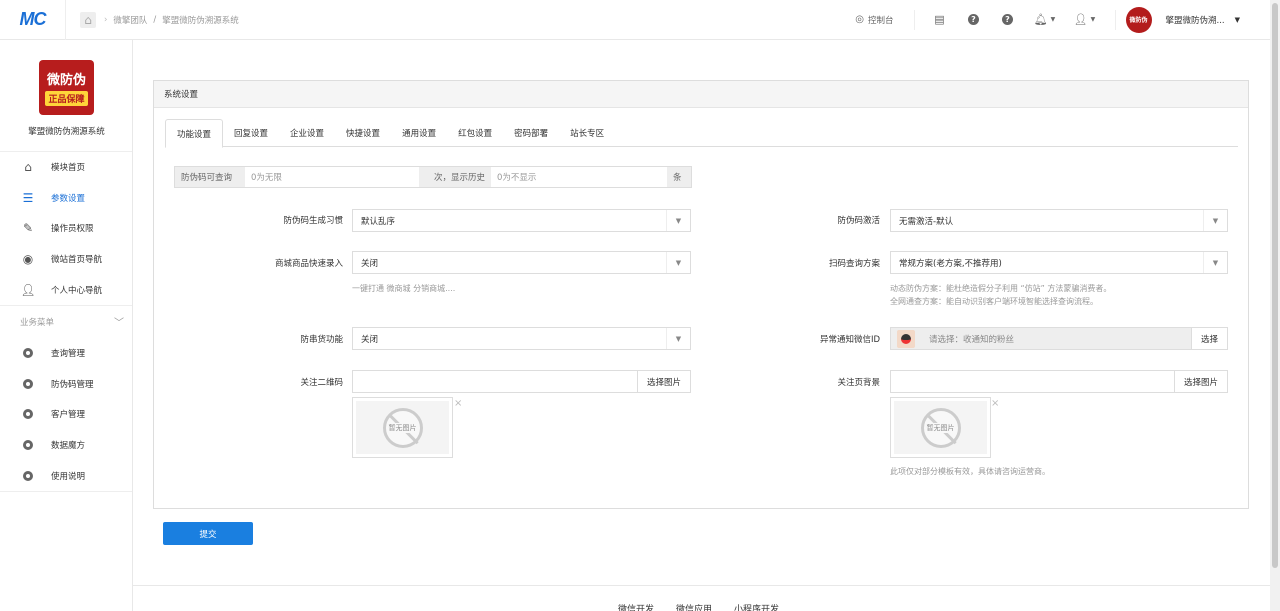 This screenshot has width=1280, height=611. What do you see at coordinates (200, 20) in the screenshot?
I see `breadcrumb-module: 擎盟微防伪溯源系统` at bounding box center [200, 20].